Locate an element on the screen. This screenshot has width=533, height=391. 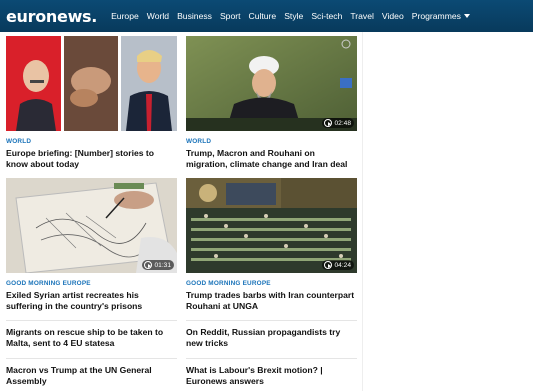
nav-item-sport: Sport is located at coordinates (230, 16).